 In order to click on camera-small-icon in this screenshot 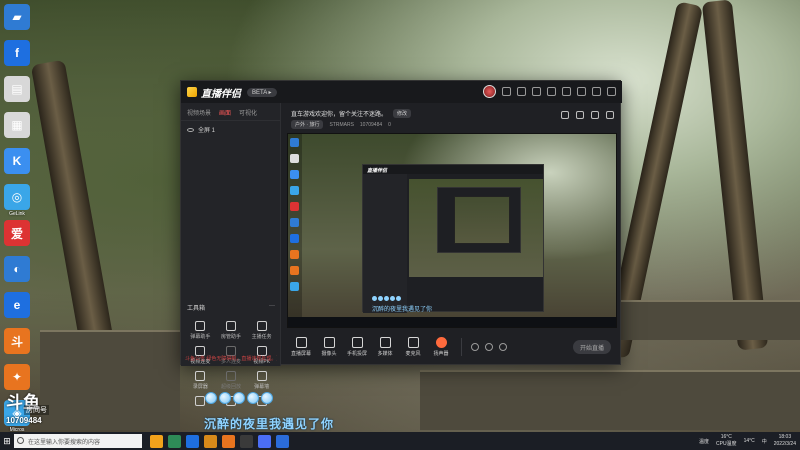, I will do `click(475, 347)`.